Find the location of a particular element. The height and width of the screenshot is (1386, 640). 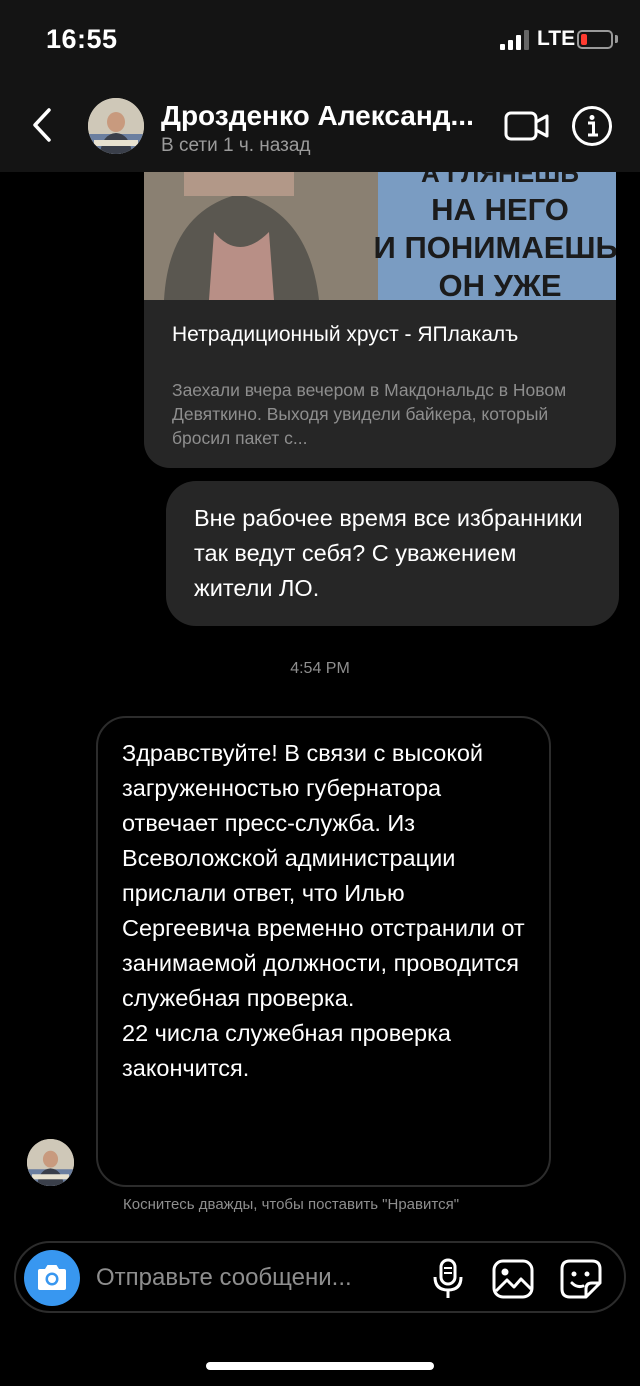

link-preview-title: Нетрадиционный хруст - ЯПлакалъ is located at coordinates (345, 334).